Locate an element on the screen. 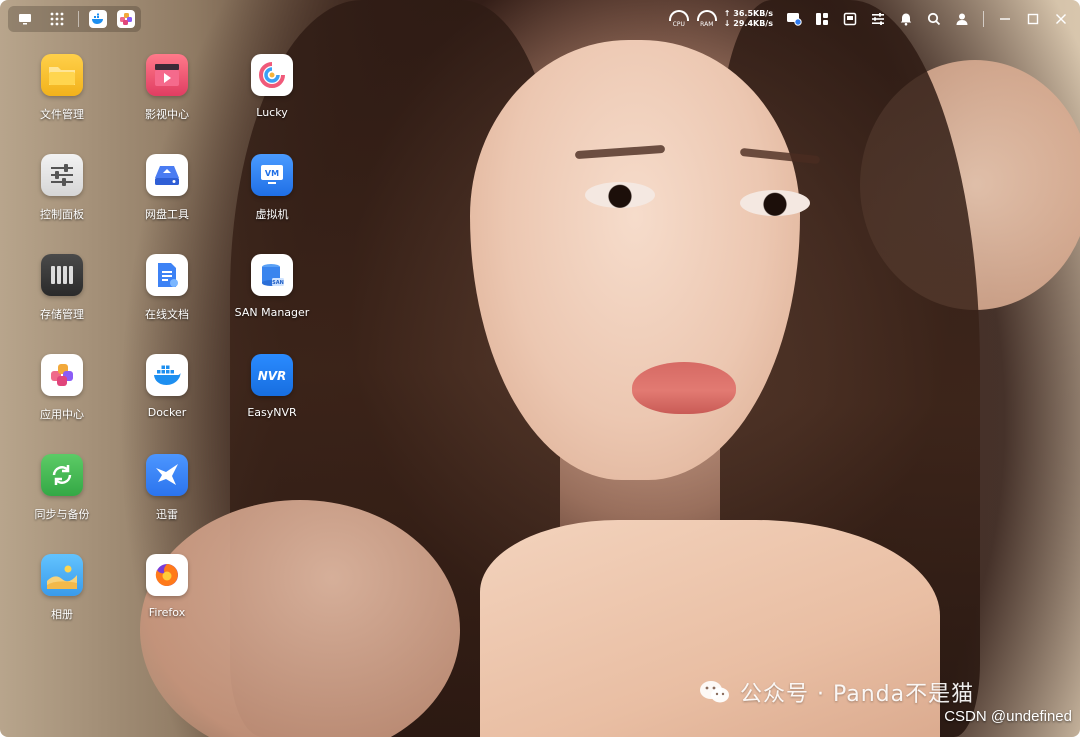 This screenshot has height=737, width=1080. app-firefox: Firefox is located at coordinates (167, 599).